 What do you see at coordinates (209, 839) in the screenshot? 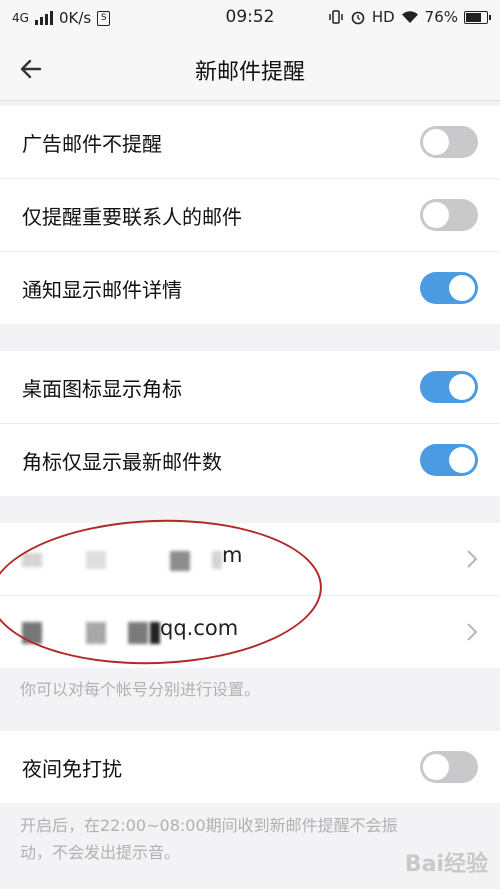
I see `night-hint: 开启后，在22:00~08:00期间收到新邮件提醒不会振 动，不会发出提示音。` at bounding box center [209, 839].